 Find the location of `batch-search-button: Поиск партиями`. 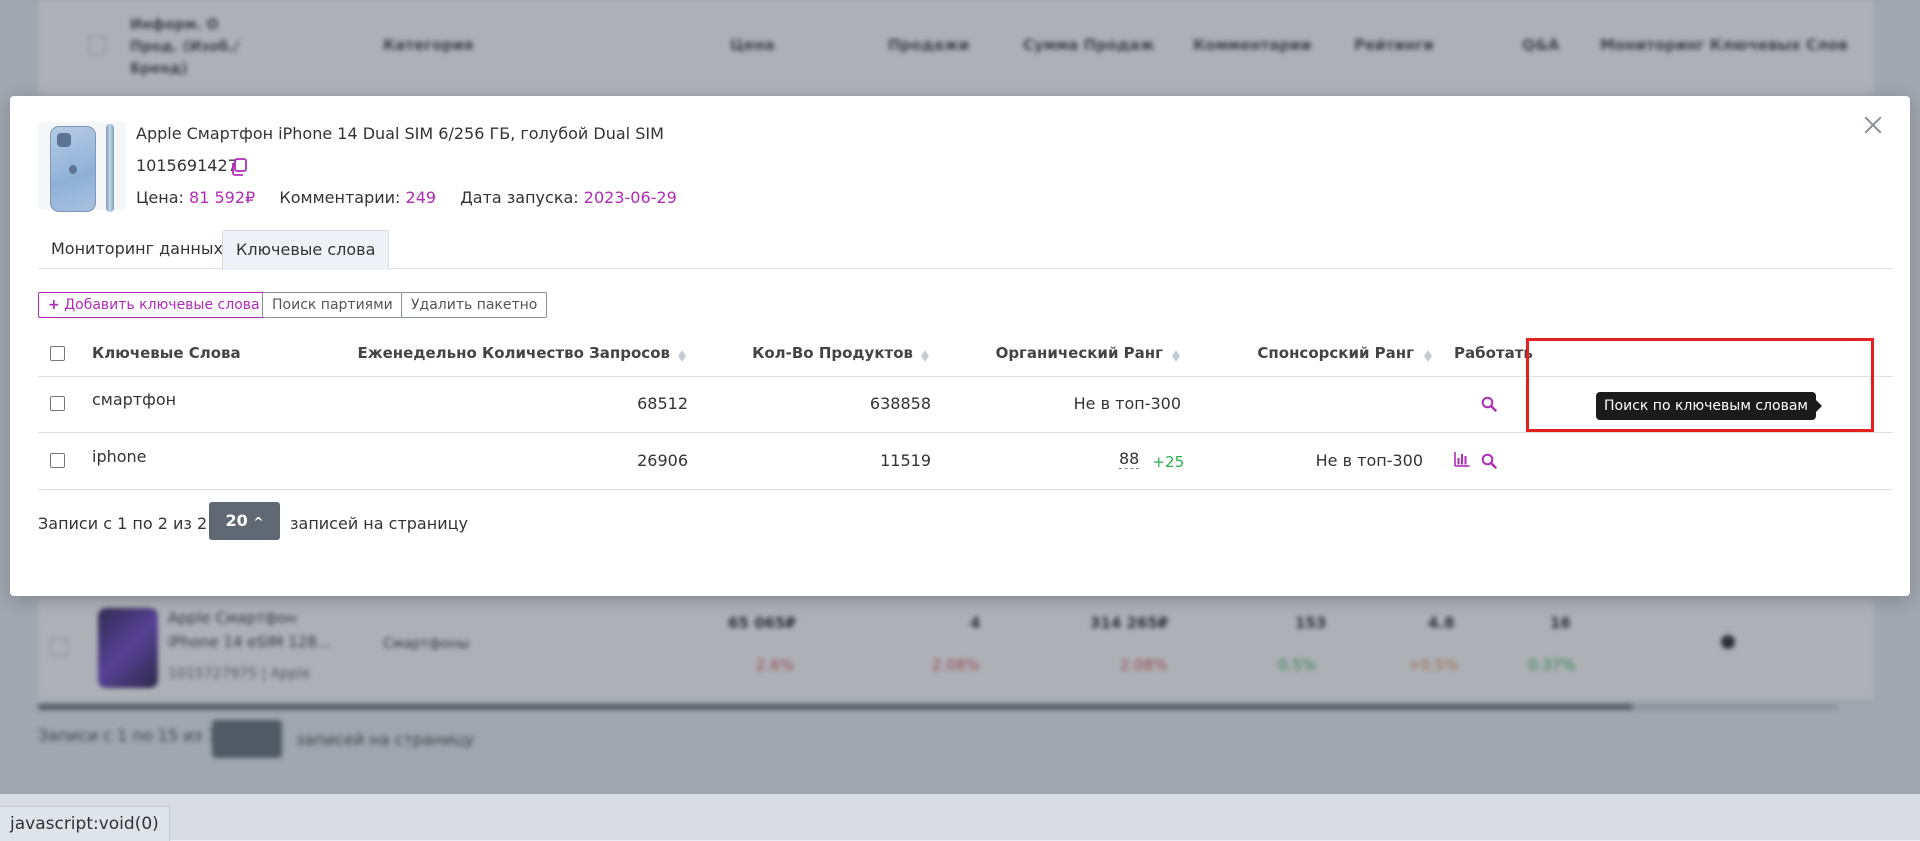

batch-search-button: Поиск партиями is located at coordinates (332, 305).